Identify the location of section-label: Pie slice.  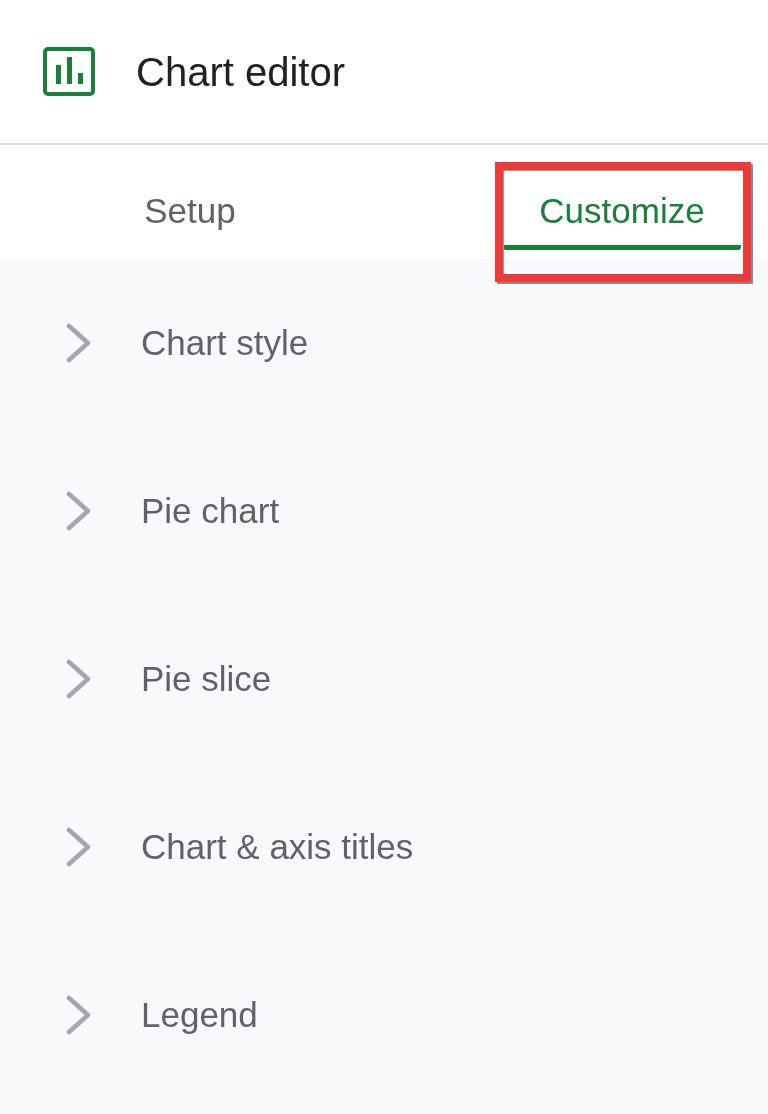
(206, 679).